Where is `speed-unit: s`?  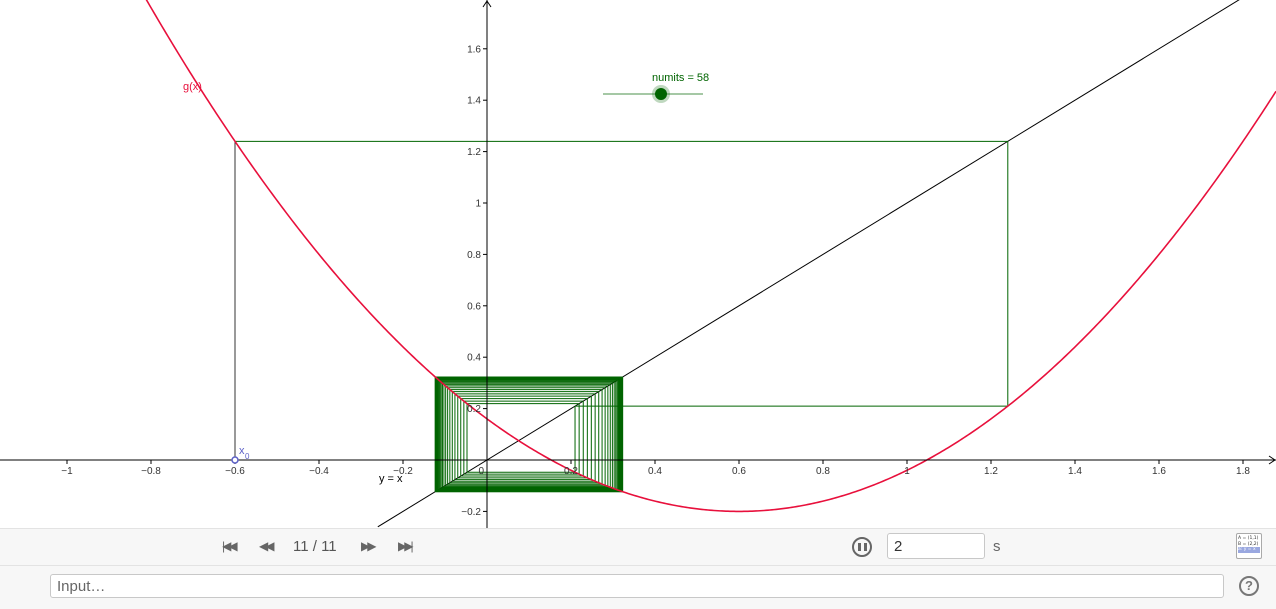
speed-unit: s is located at coordinates (997, 546).